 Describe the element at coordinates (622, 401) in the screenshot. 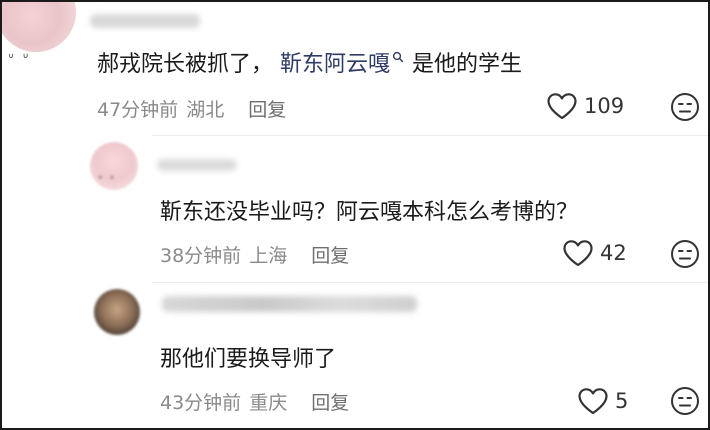

I see `like-count: 5` at that location.